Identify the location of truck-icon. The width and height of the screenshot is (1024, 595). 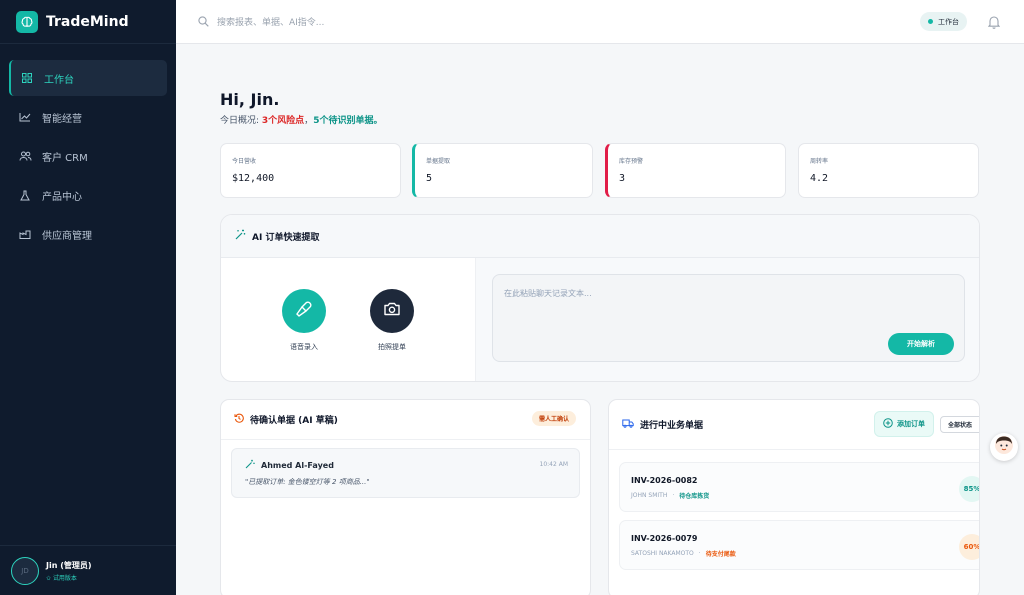
(628, 425).